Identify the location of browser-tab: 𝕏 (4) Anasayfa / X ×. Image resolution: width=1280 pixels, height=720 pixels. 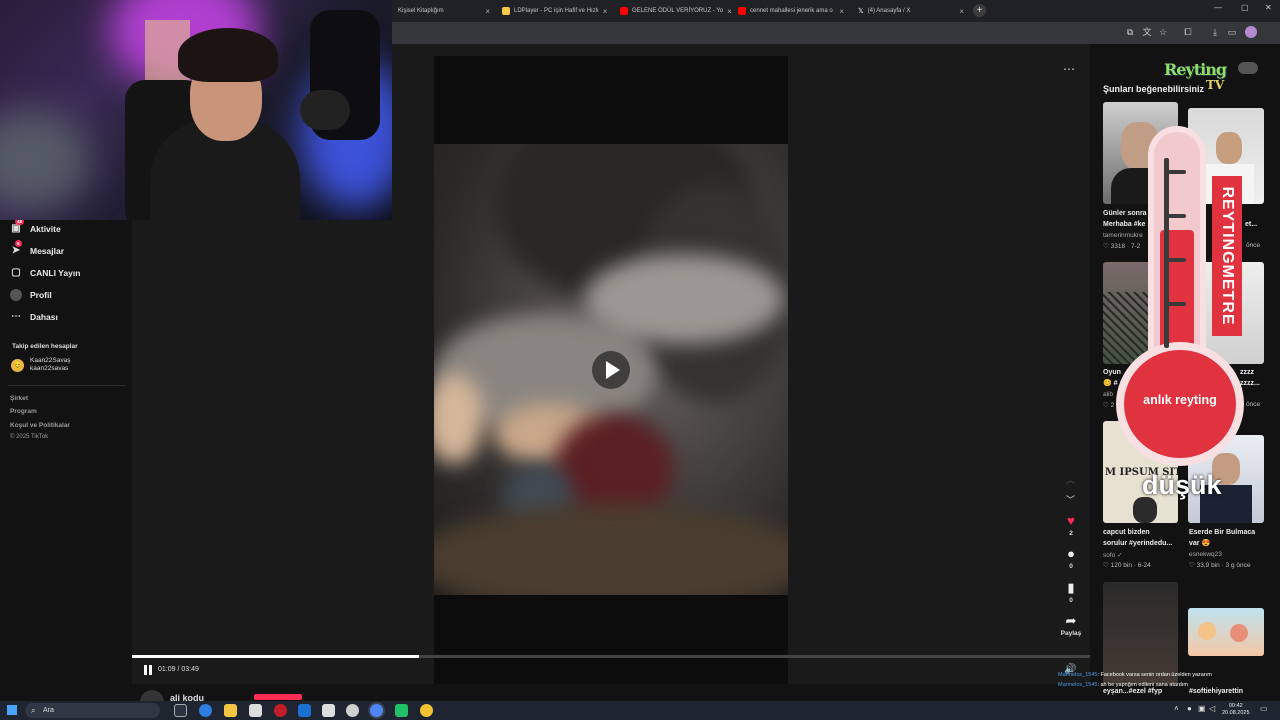
(911, 11).